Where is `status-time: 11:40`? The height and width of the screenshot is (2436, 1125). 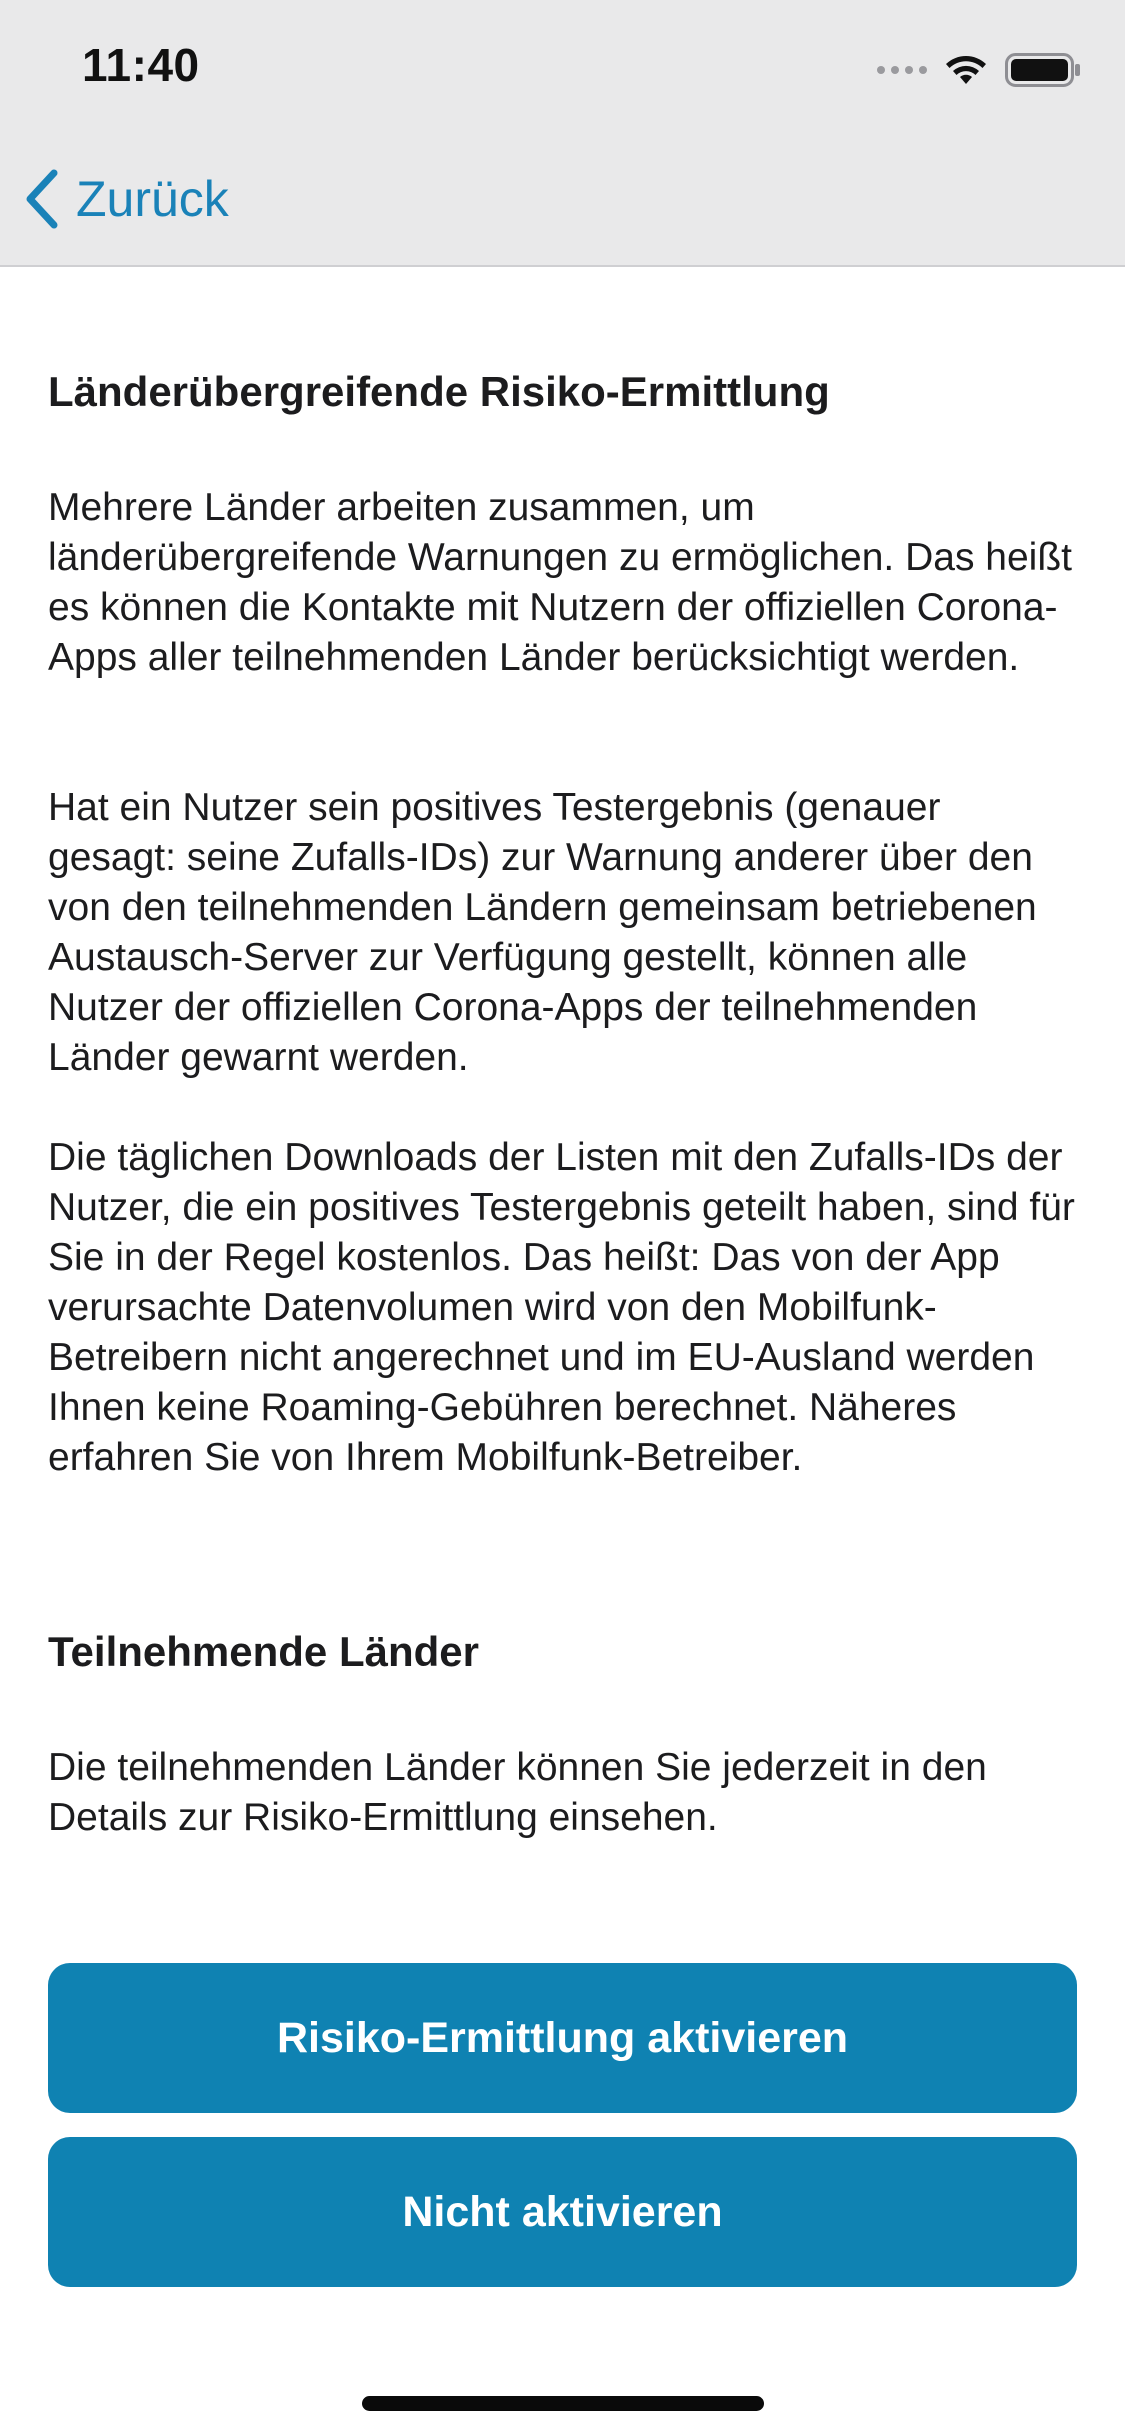
status-time: 11:40 is located at coordinates (141, 65).